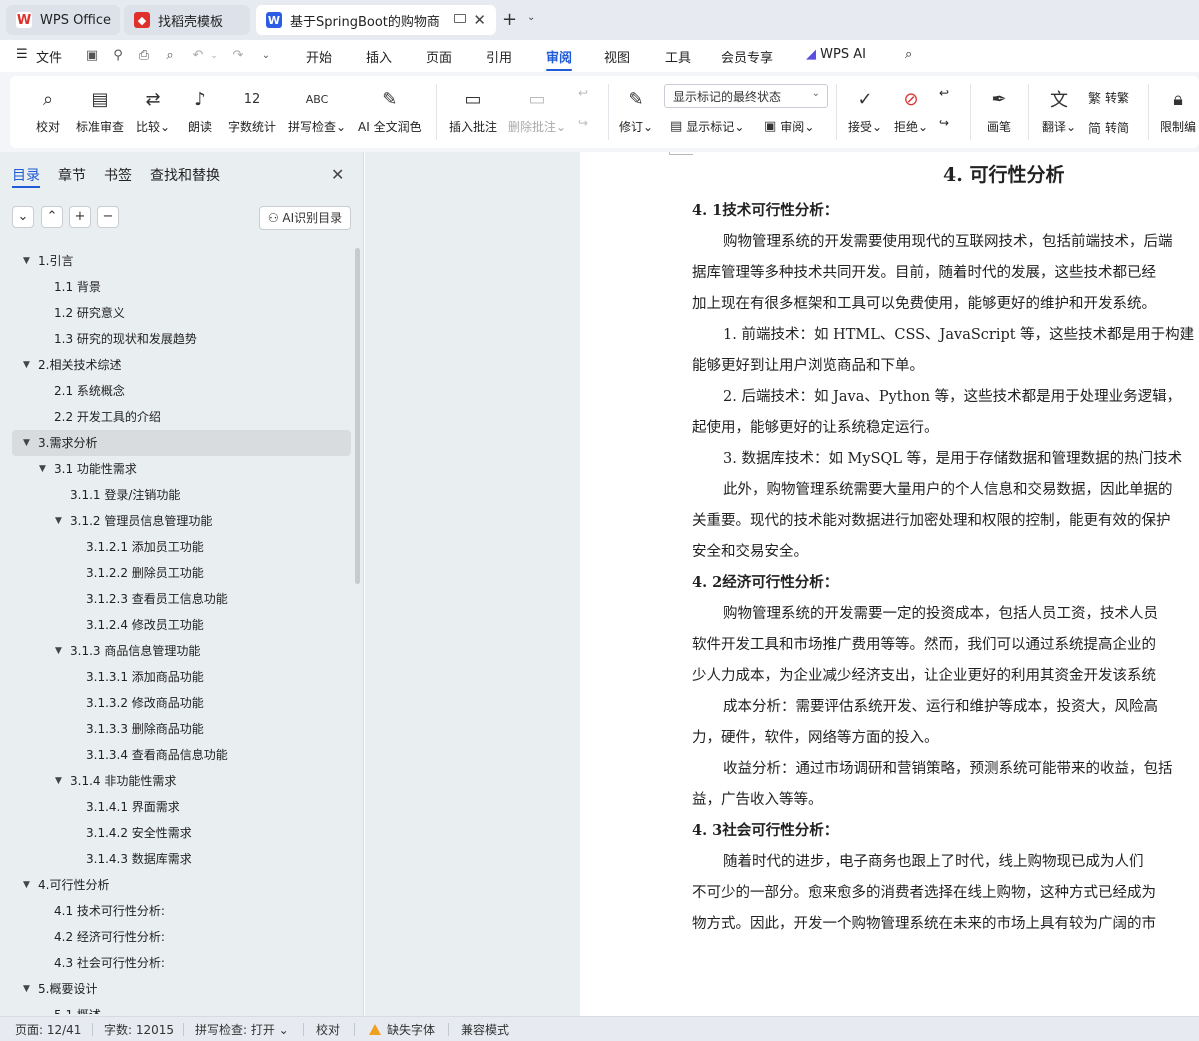  I want to click on word-count: 字数: 12015, so click(139, 1029).